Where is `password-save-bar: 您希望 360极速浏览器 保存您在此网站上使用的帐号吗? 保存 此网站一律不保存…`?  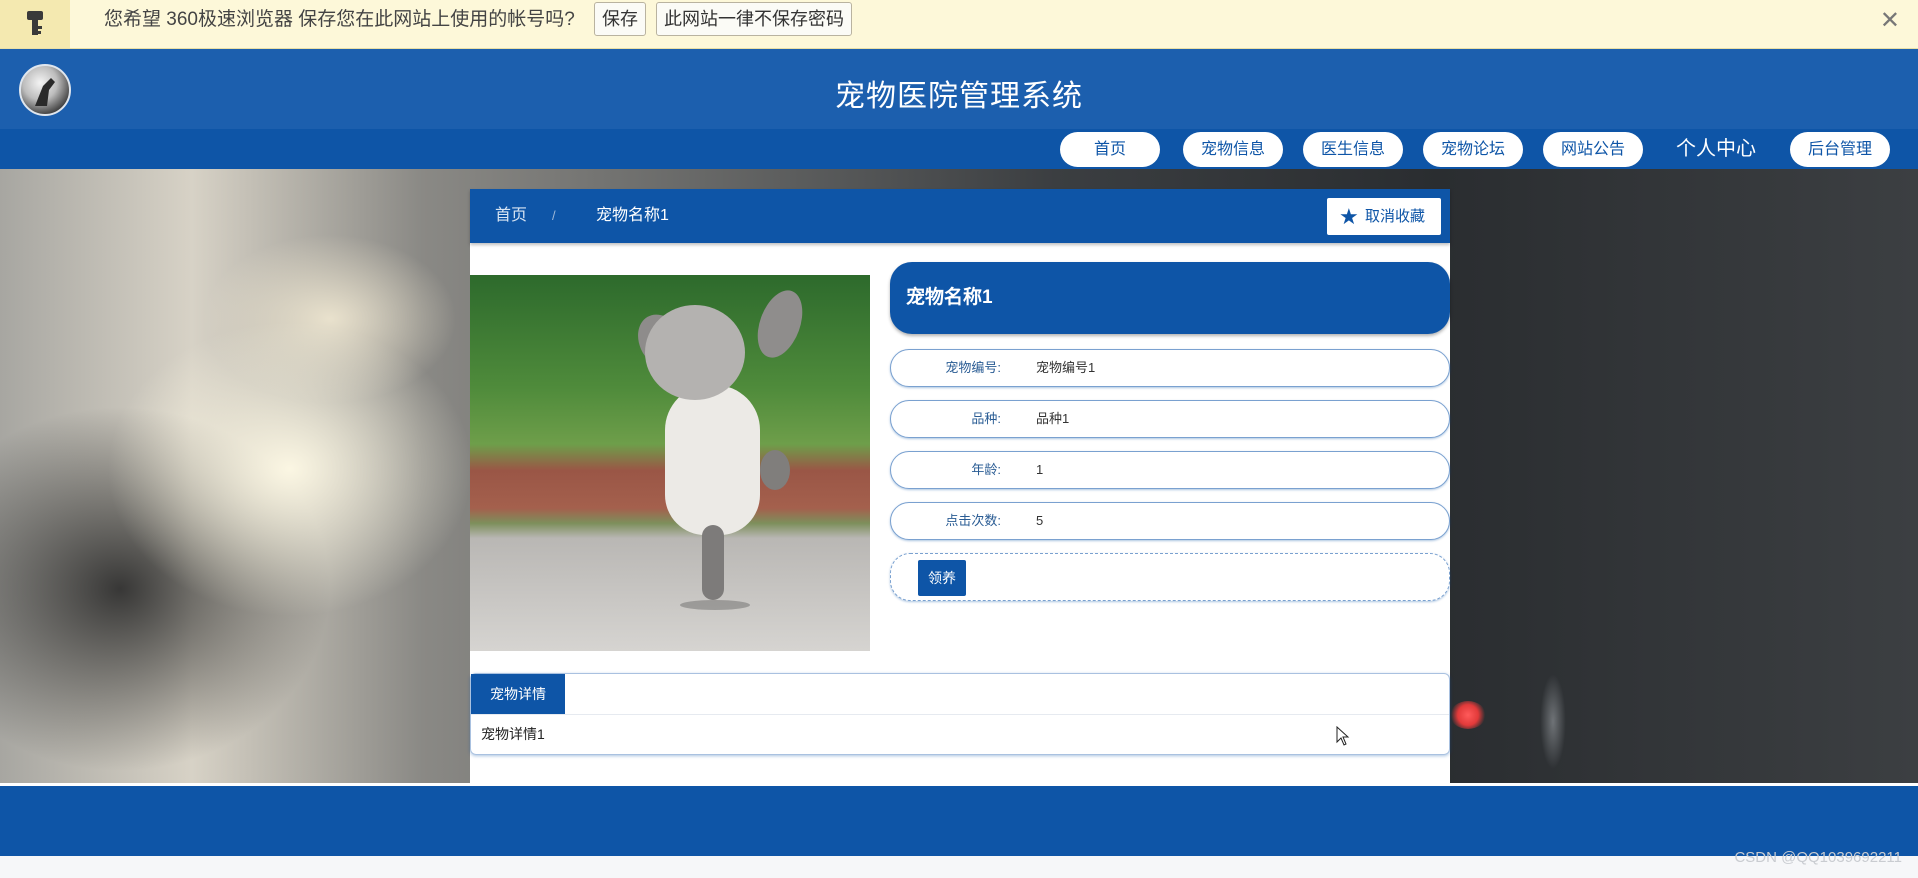 password-save-bar: 您希望 360极速浏览器 保存您在此网站上使用的帐号吗? 保存 此网站一律不保存… is located at coordinates (959, 24).